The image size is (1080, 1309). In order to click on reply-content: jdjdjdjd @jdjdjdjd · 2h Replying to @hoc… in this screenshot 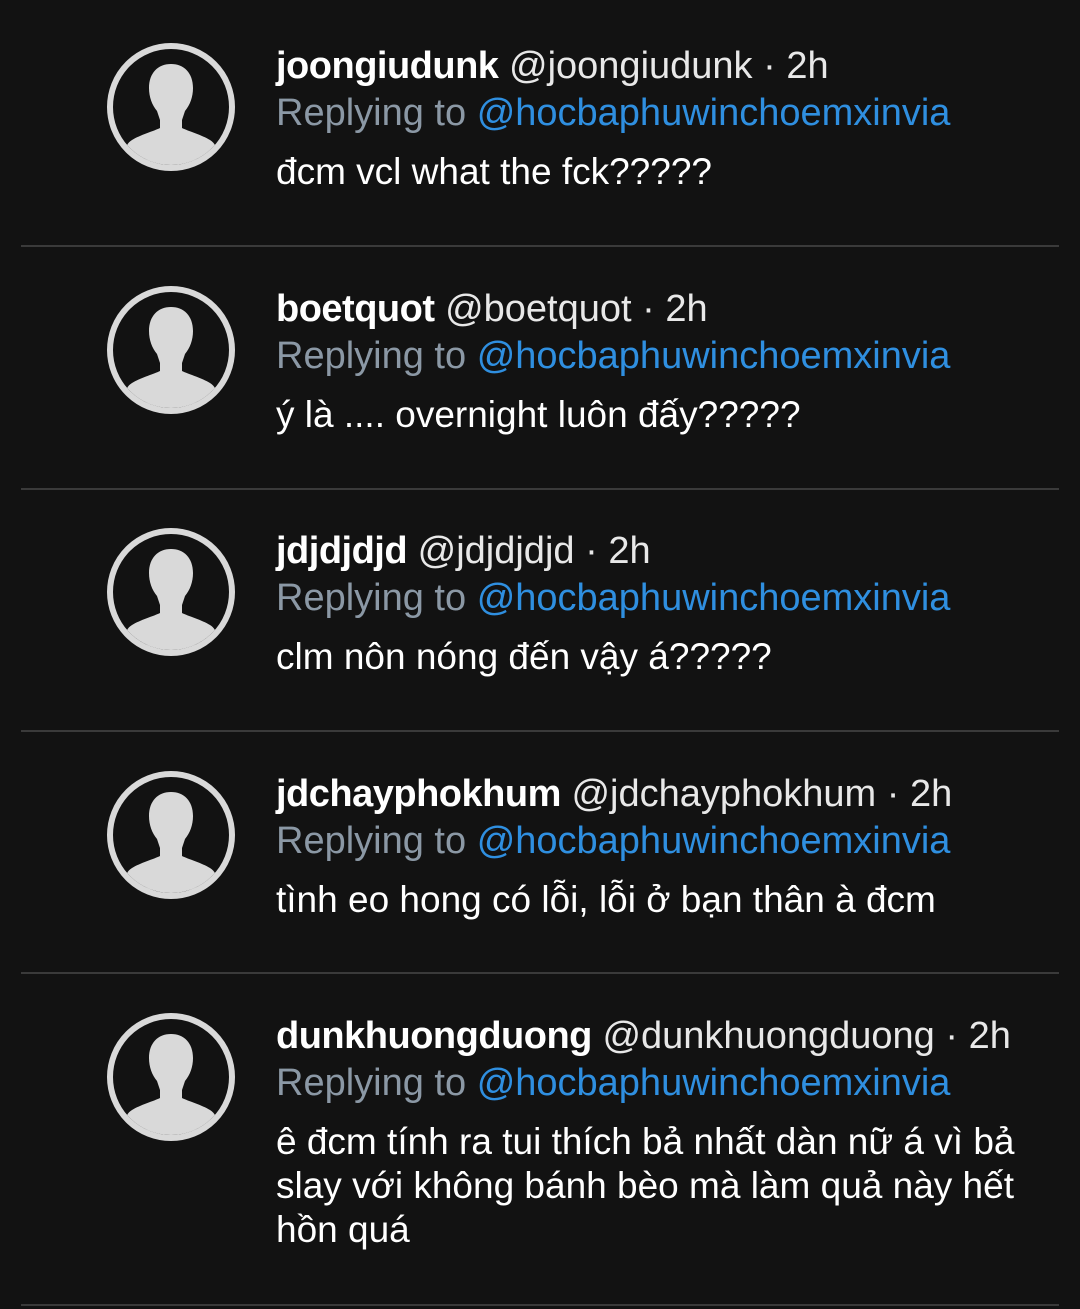, I will do `click(653, 602)`.